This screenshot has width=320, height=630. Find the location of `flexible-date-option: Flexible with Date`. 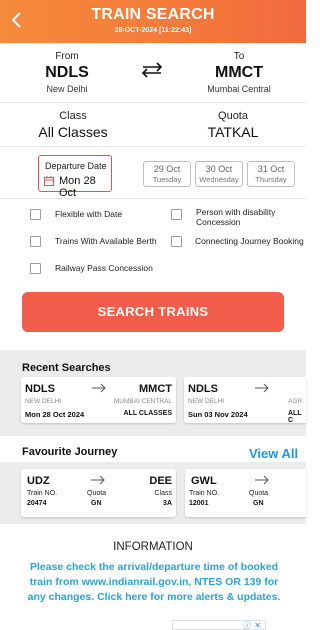

flexible-date-option: Flexible with Date is located at coordinates (92, 215).